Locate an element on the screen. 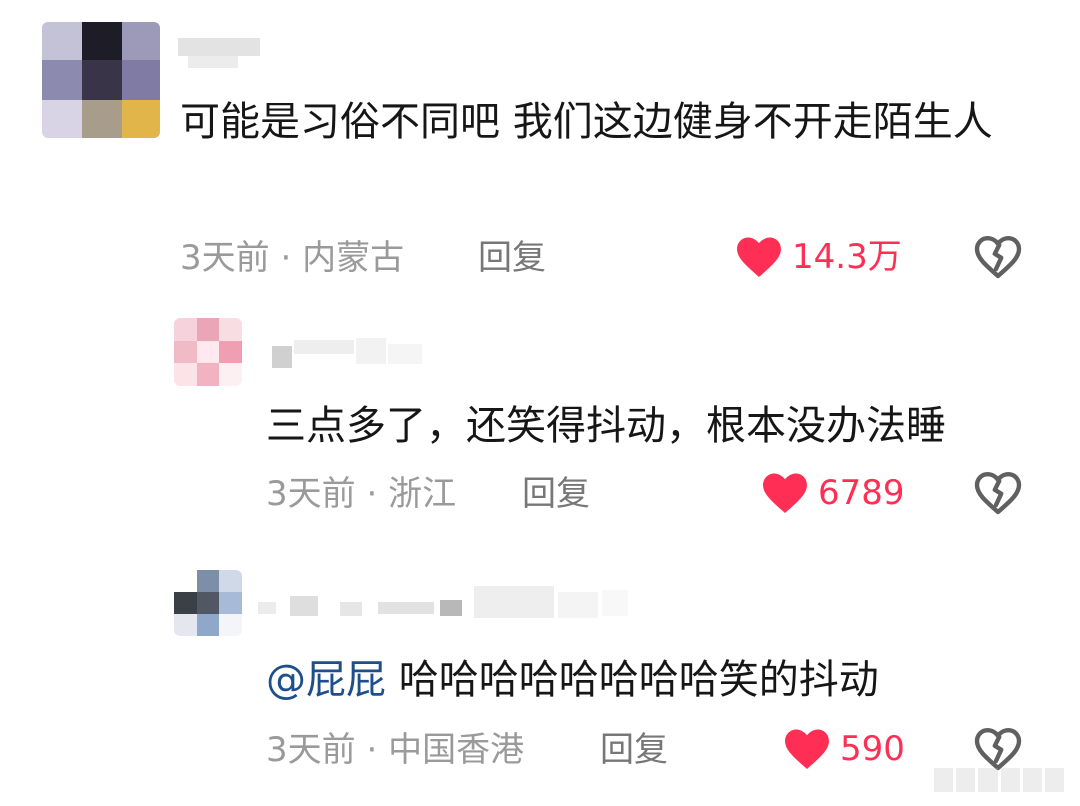 The height and width of the screenshot is (806, 1080). comment-text: 三点多了，还笑得抖动，根本没办法睡 is located at coordinates (606, 426).